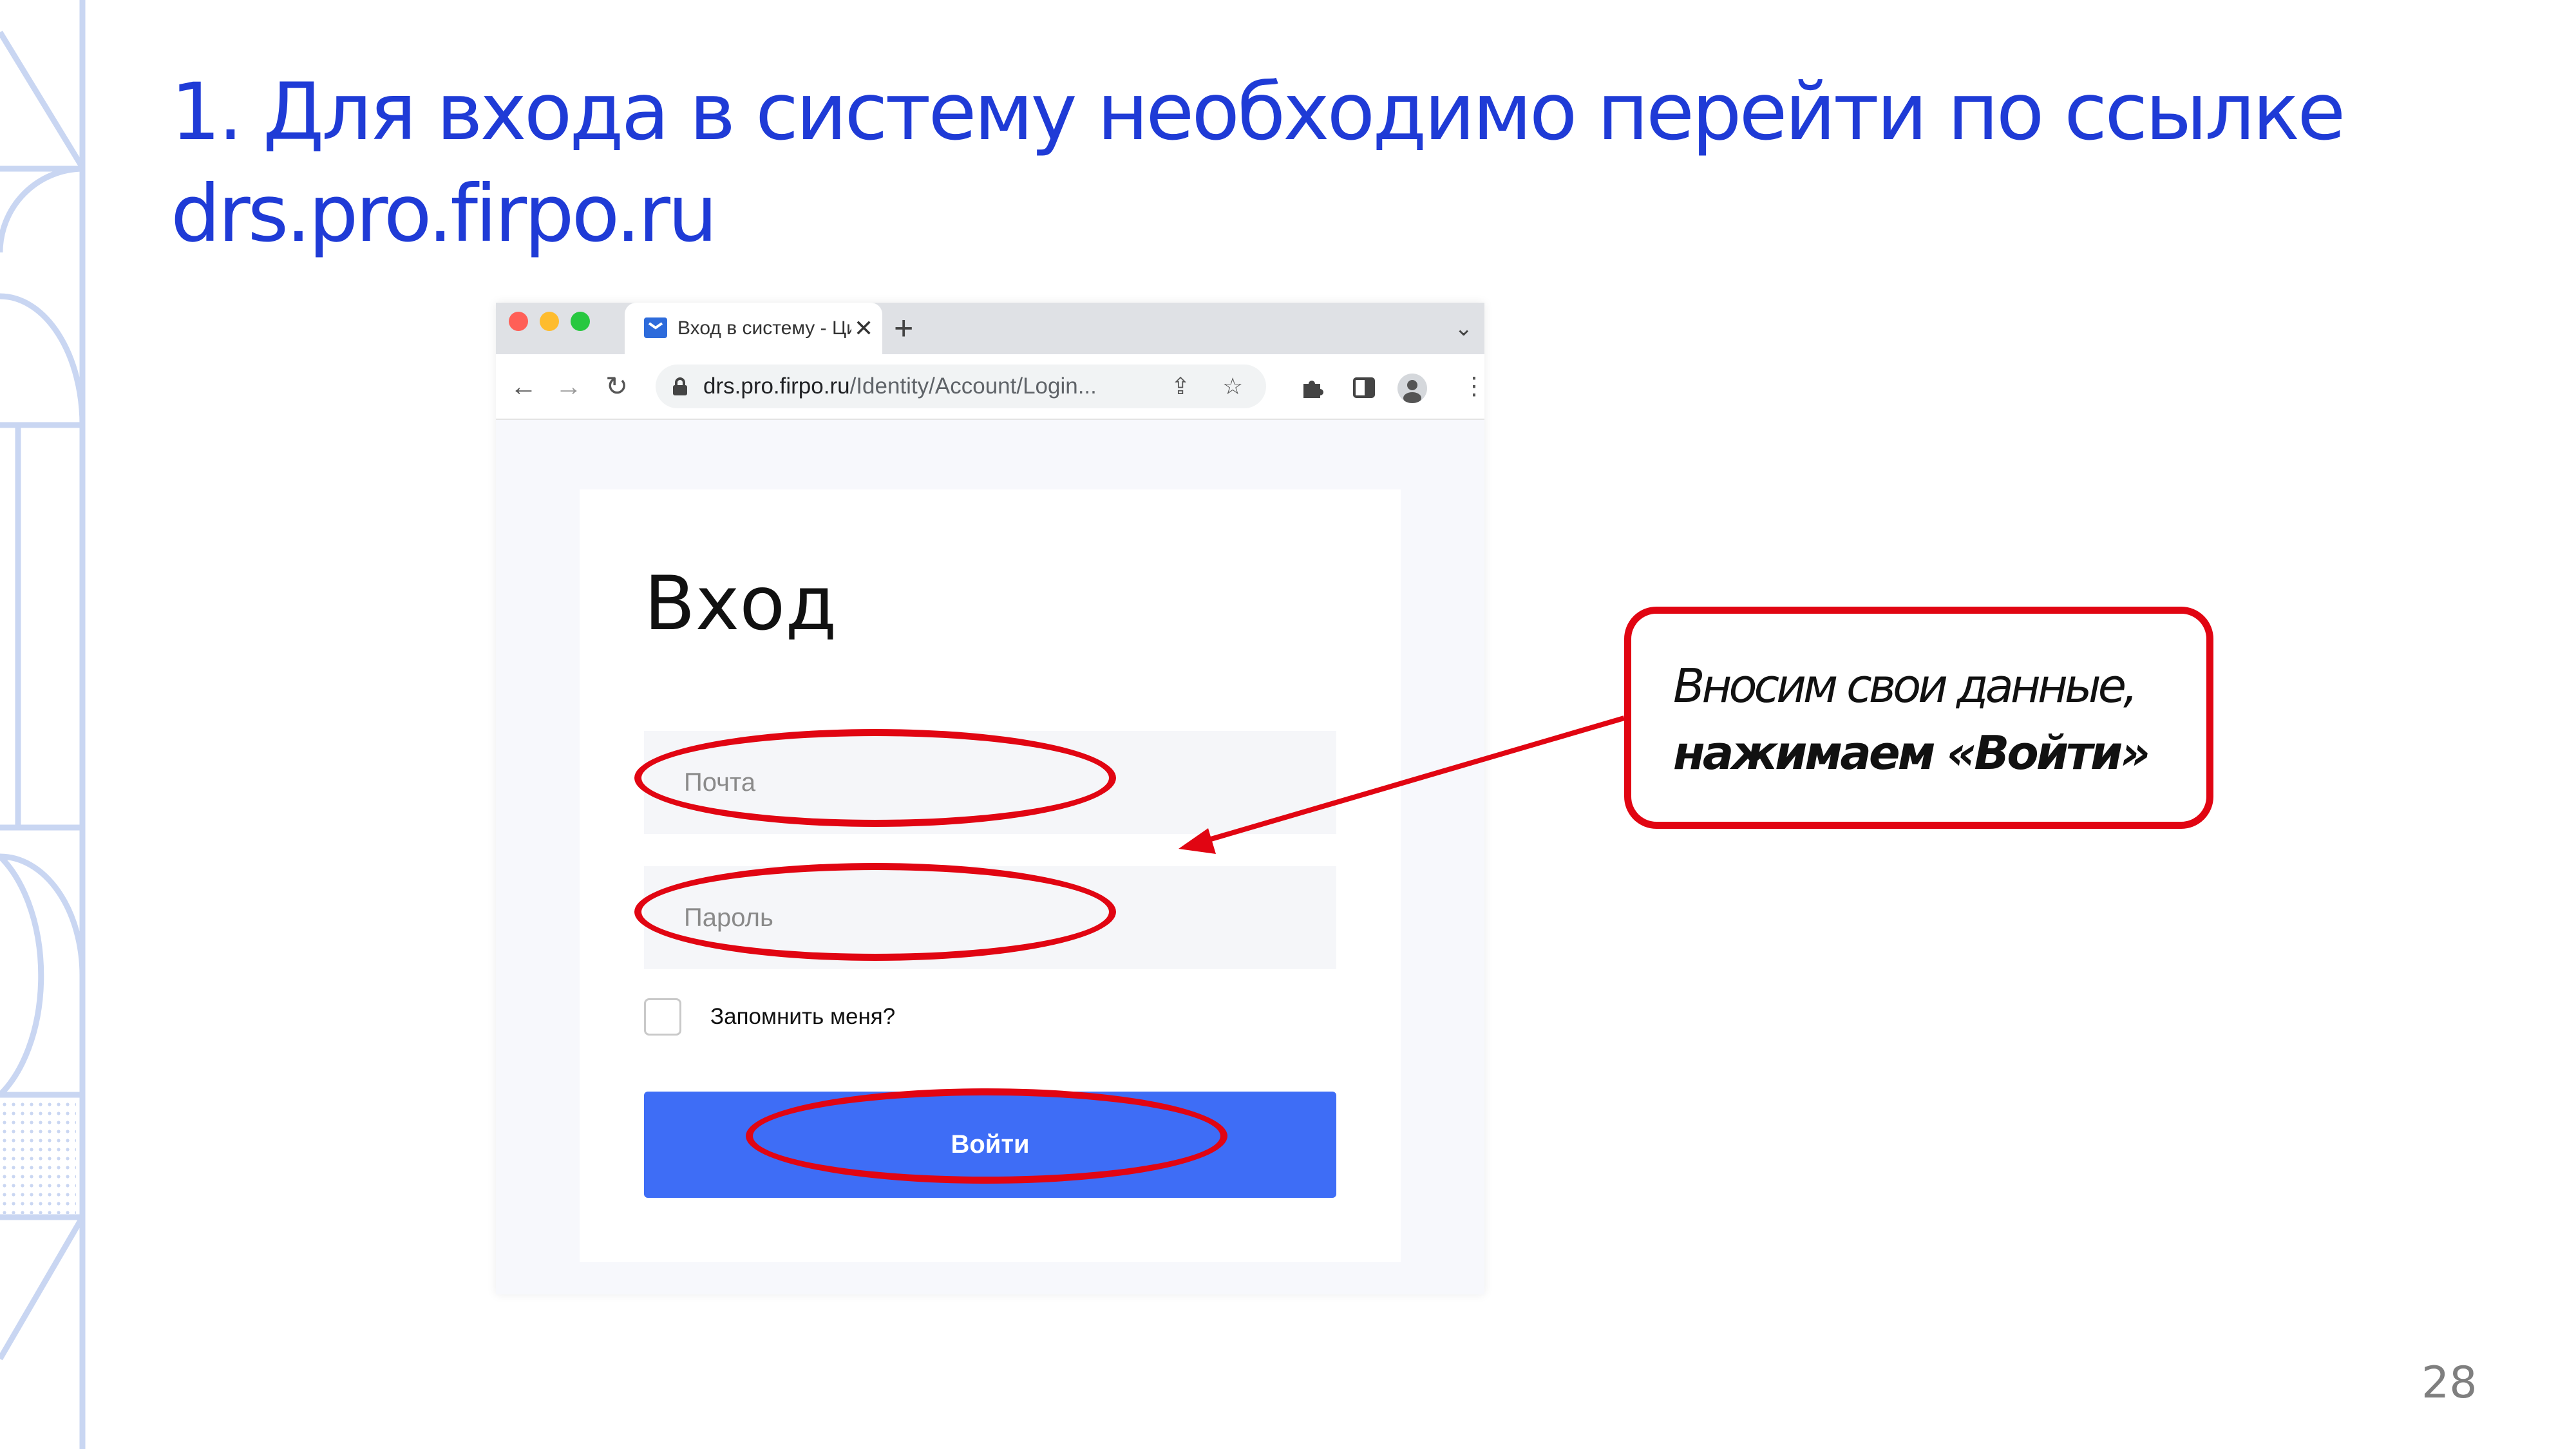 This screenshot has height=1449, width=2576. Describe the element at coordinates (518, 321) in the screenshot. I see `close-window-button` at that location.